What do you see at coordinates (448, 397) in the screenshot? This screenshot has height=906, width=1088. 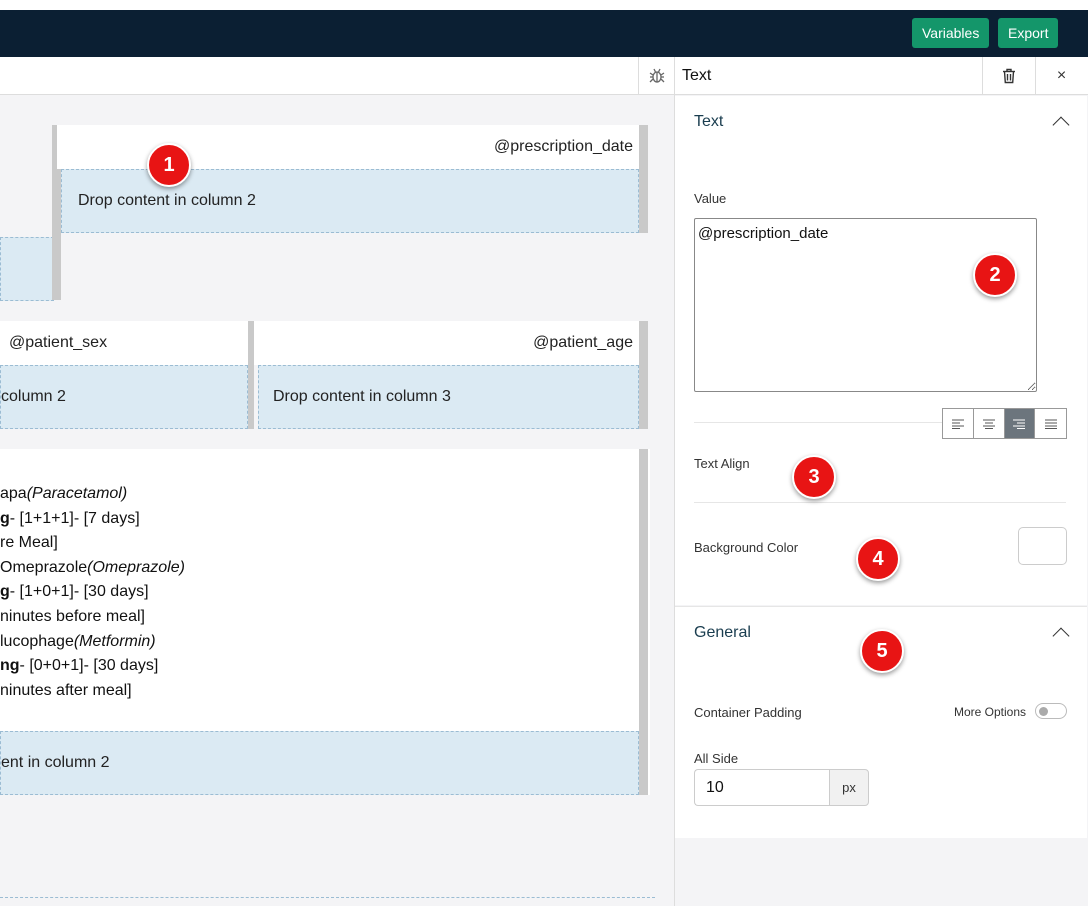 I see `dropzone-row2-col3: Drop content in column 3` at bounding box center [448, 397].